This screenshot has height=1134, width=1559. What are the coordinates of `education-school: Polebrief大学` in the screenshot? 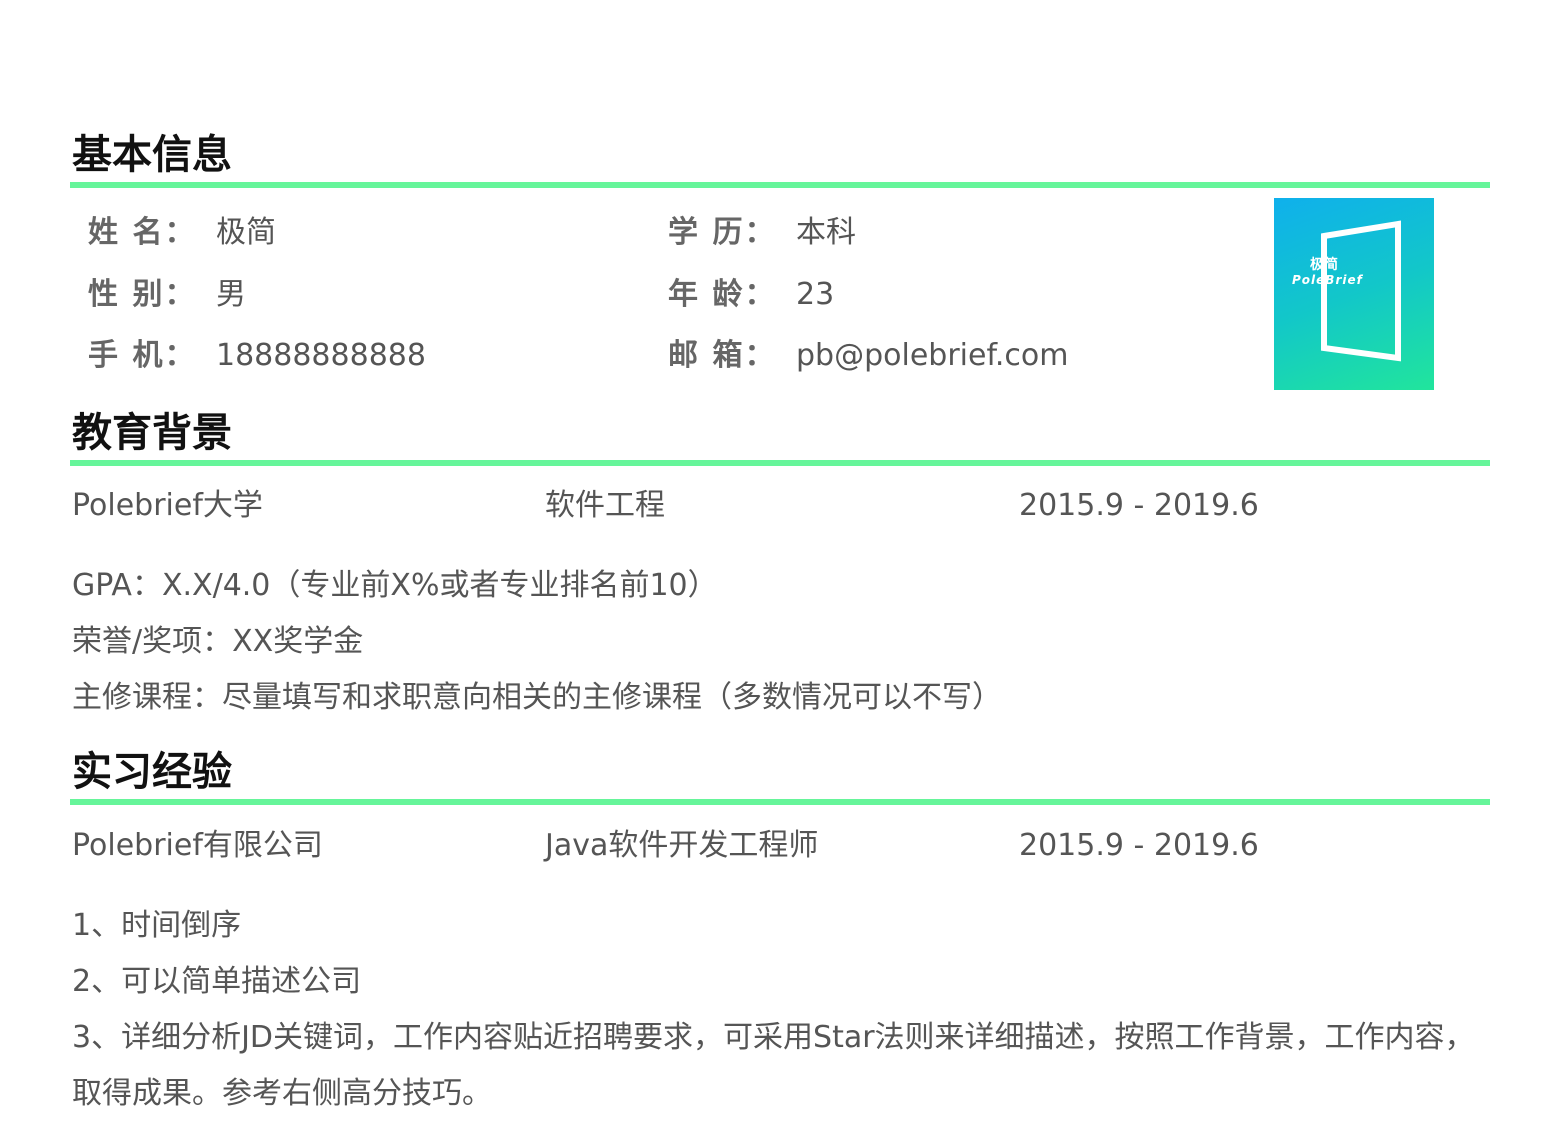 It's located at (167, 505).